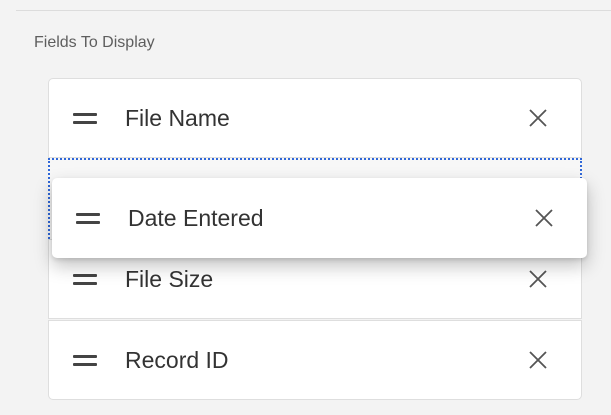  Describe the element at coordinates (313, 10) in the screenshot. I see `top-divider` at that location.